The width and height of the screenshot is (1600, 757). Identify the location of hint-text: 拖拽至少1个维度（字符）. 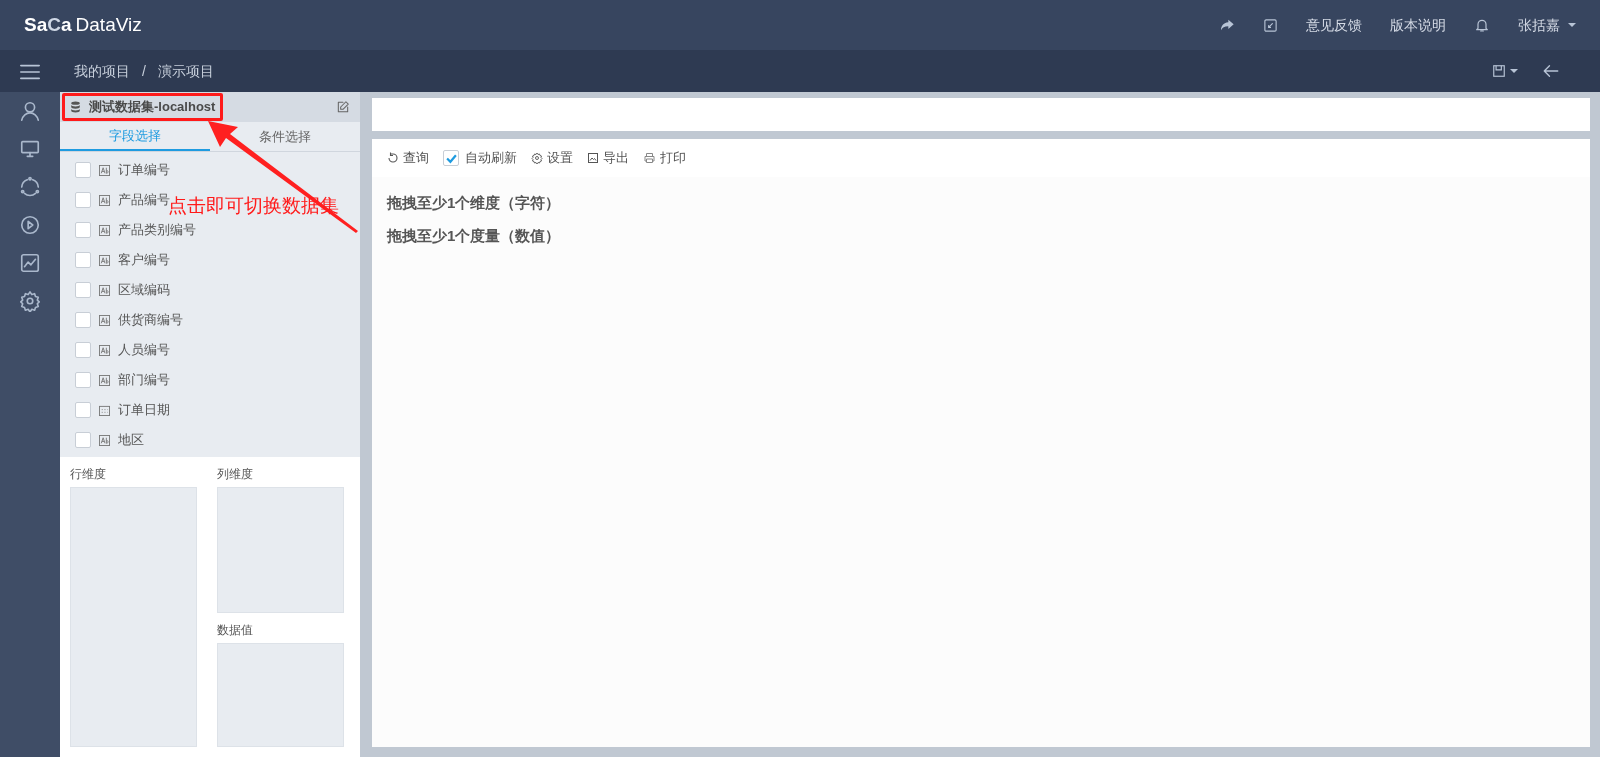
(474, 203).